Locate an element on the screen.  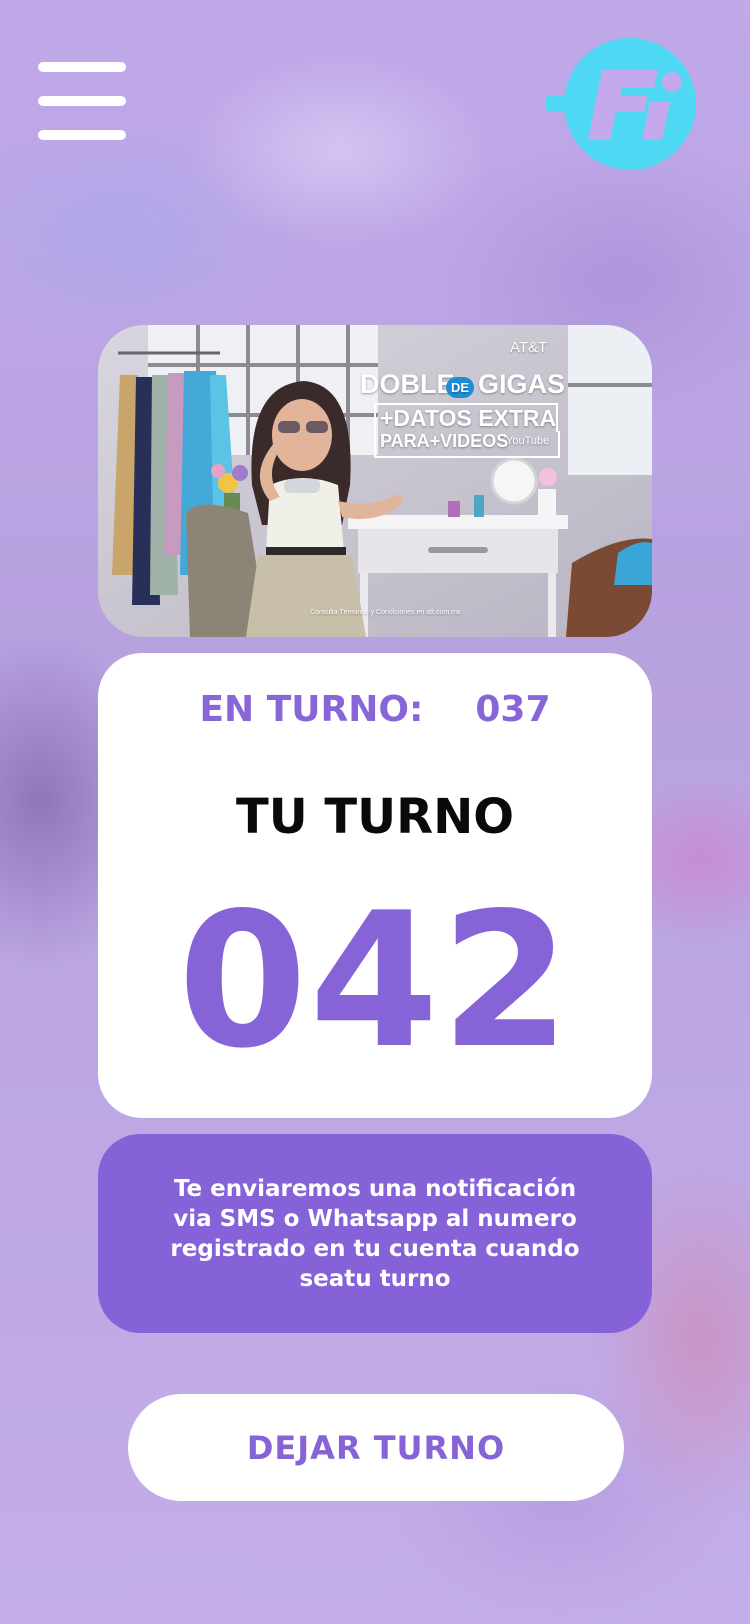
promo-headline-left: DOBLE is located at coordinates (407, 384).